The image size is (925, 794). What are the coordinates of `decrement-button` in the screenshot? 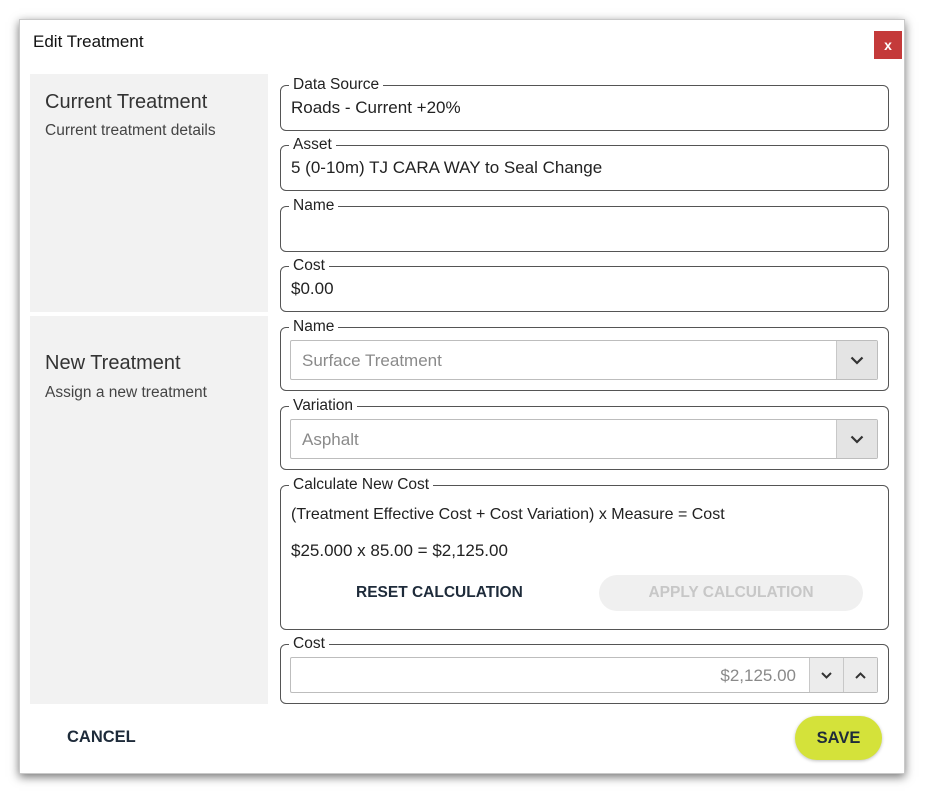 It's located at (826, 675).